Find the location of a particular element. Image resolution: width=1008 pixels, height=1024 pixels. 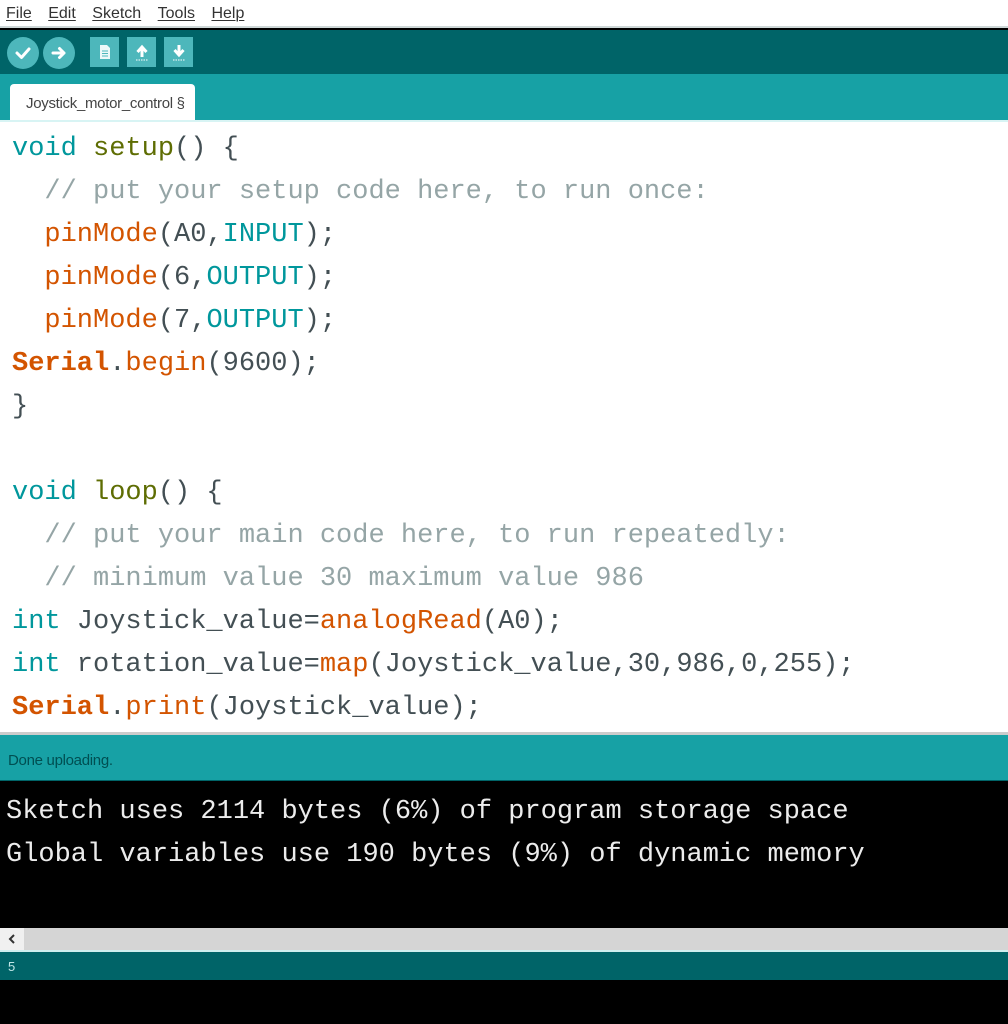

verify-button is located at coordinates (23, 53).